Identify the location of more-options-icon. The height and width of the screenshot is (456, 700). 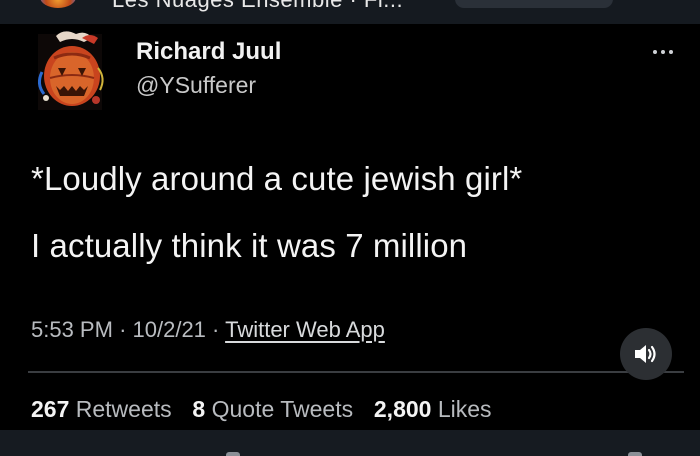
(663, 52).